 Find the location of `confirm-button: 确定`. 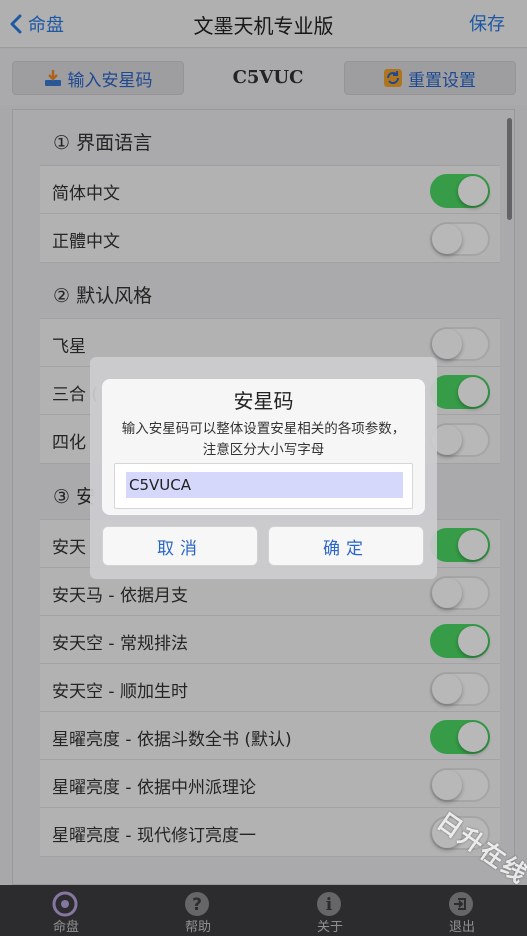

confirm-button: 确定 is located at coordinates (346, 546).